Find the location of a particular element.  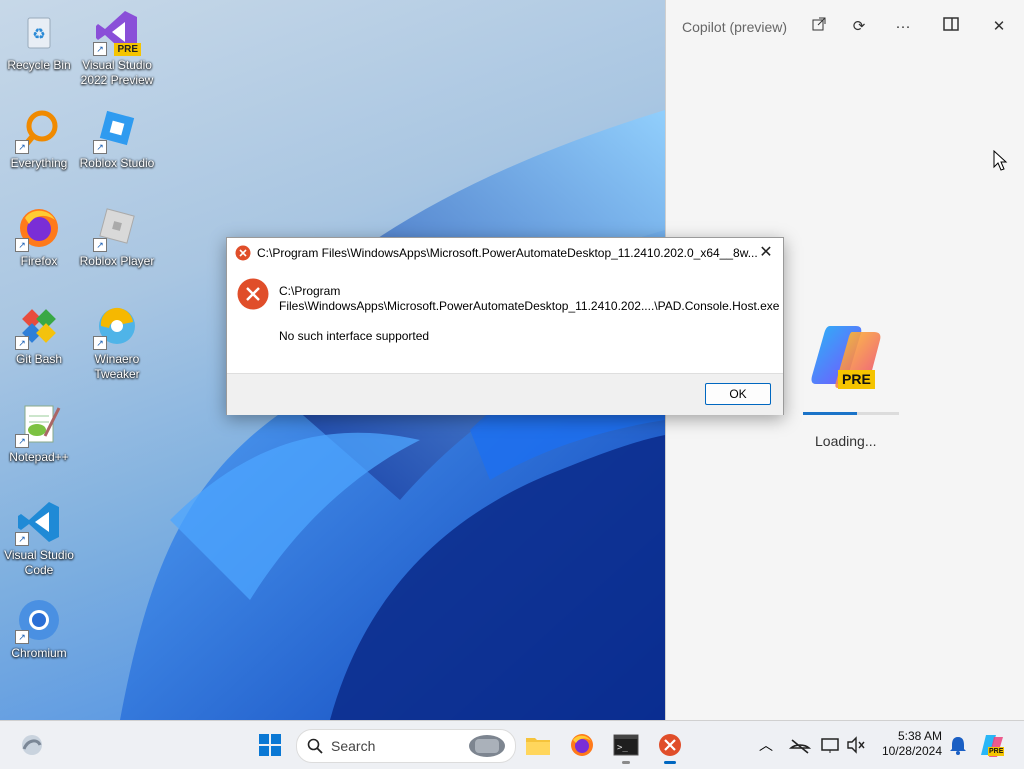

chromium-icon: ↗ is located at coordinates (39, 620).